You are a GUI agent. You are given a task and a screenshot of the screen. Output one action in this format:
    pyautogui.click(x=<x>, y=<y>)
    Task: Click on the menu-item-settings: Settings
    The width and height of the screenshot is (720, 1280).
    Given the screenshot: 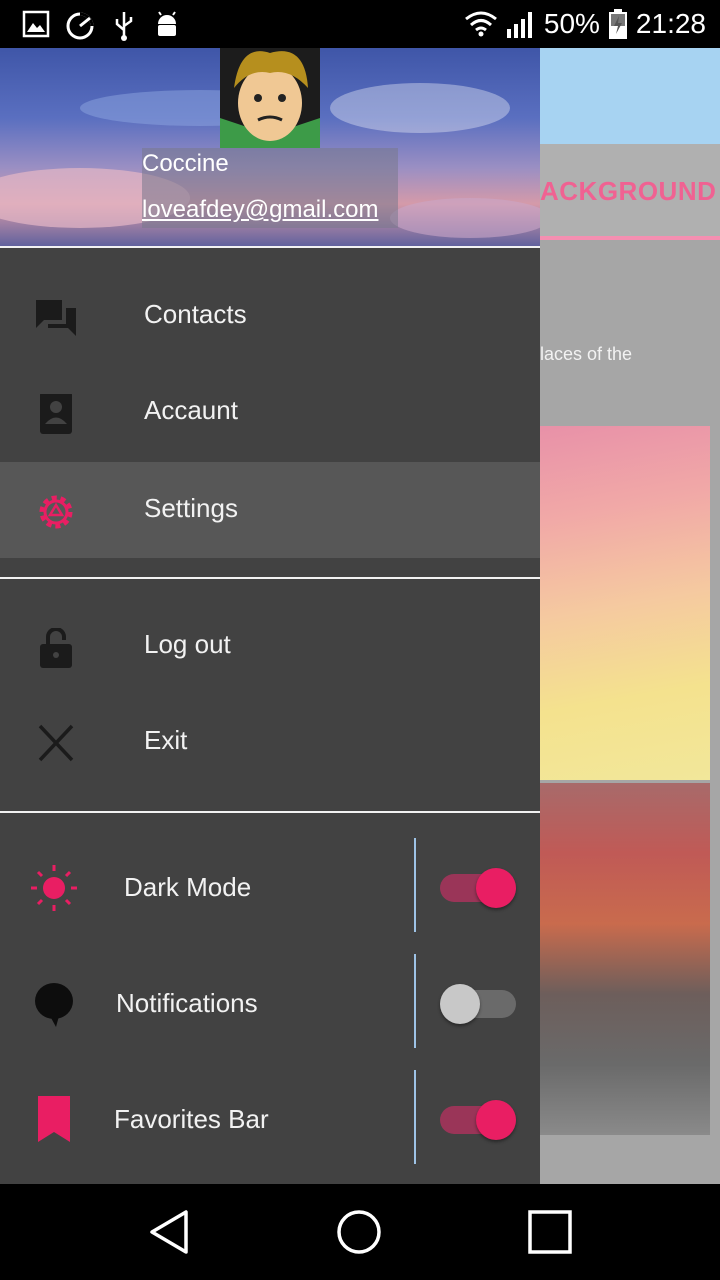 What is the action you would take?
    pyautogui.click(x=270, y=510)
    